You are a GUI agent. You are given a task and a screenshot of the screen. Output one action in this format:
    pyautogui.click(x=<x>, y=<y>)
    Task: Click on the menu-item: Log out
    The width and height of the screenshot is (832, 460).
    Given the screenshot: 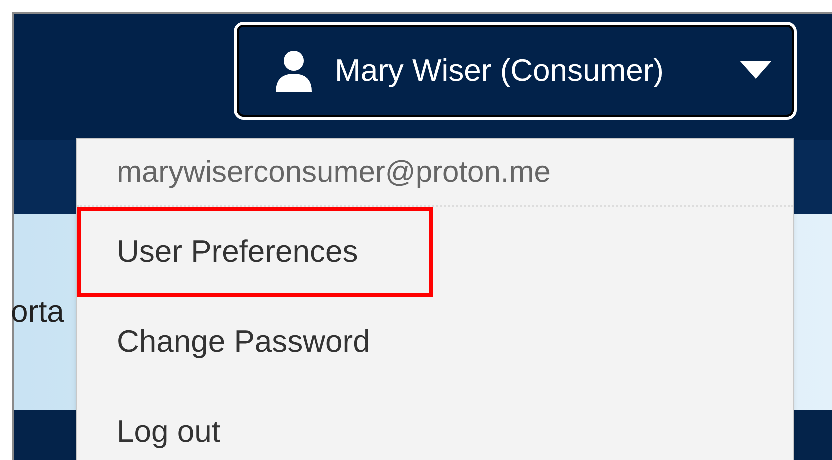 What is the action you would take?
    pyautogui.click(x=160, y=423)
    